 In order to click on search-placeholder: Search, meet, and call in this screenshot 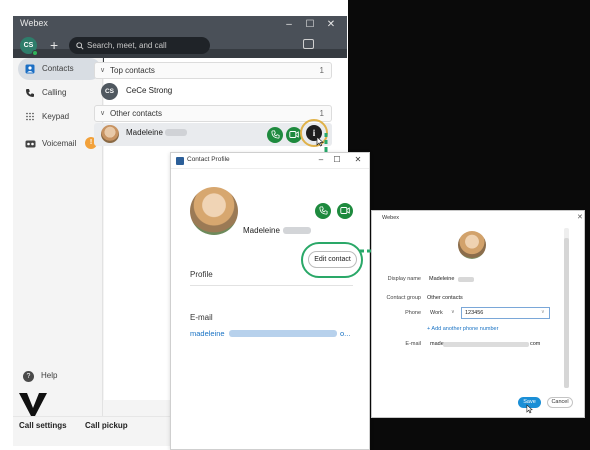, I will do `click(127, 45)`.